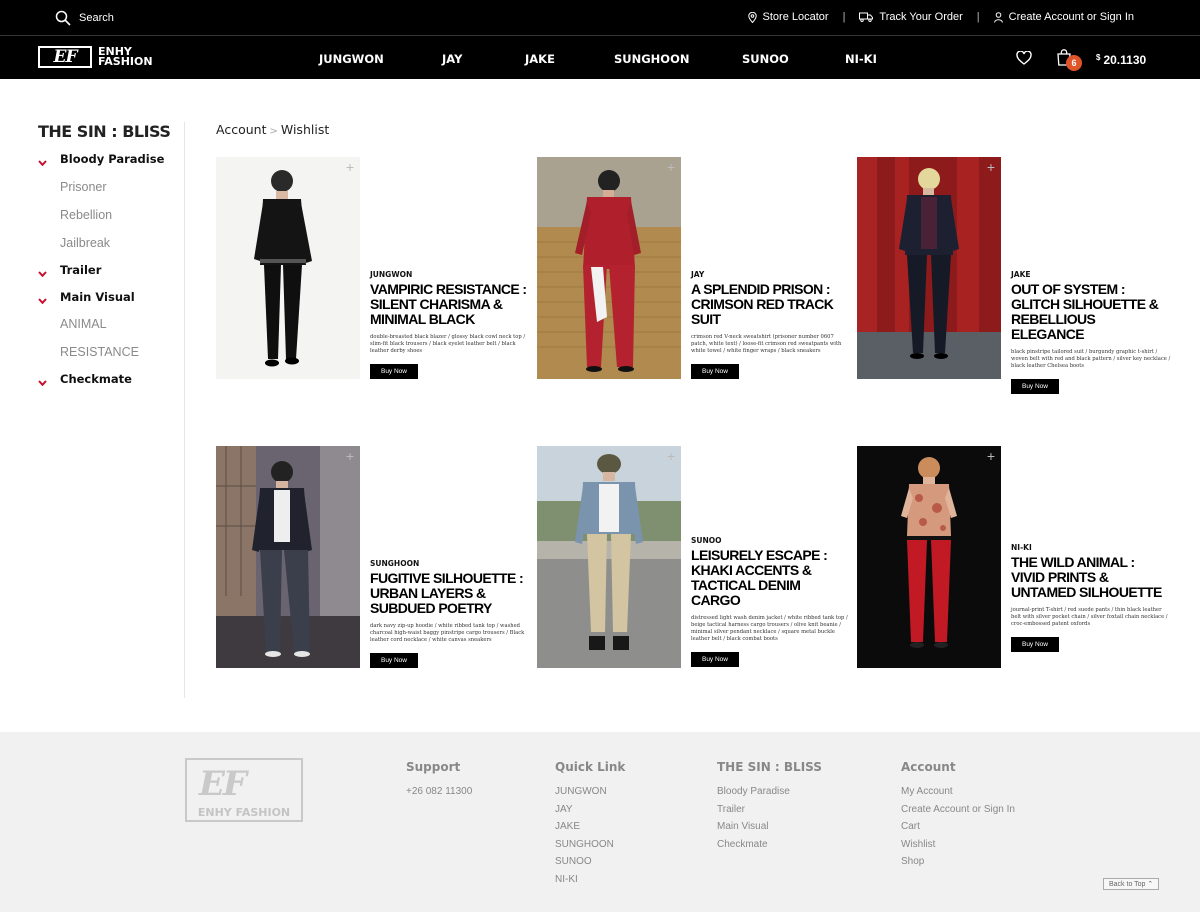 The height and width of the screenshot is (912, 1200). Describe the element at coordinates (1125, 60) in the screenshot. I see `balance-value: 20.1130` at that location.